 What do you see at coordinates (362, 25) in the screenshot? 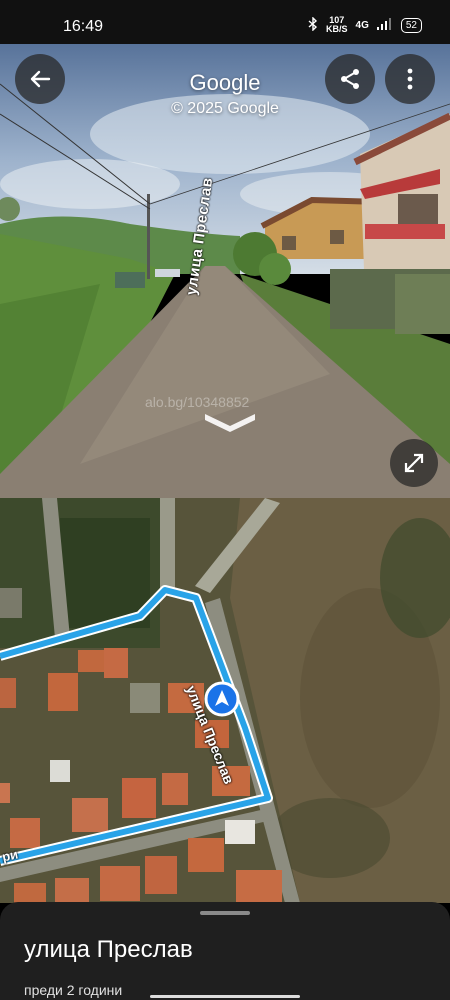
I see `network-type: 4G` at bounding box center [362, 25].